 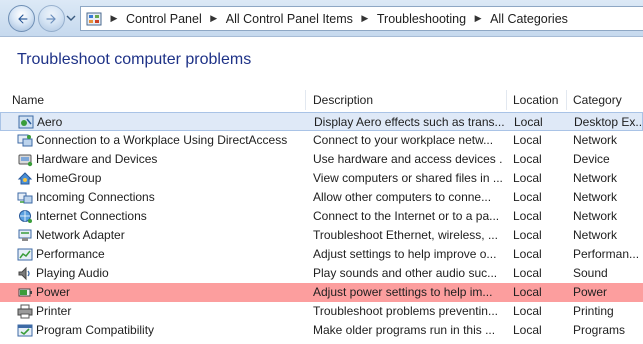 What do you see at coordinates (157, 100) in the screenshot?
I see `column-header-name: Name` at bounding box center [157, 100].